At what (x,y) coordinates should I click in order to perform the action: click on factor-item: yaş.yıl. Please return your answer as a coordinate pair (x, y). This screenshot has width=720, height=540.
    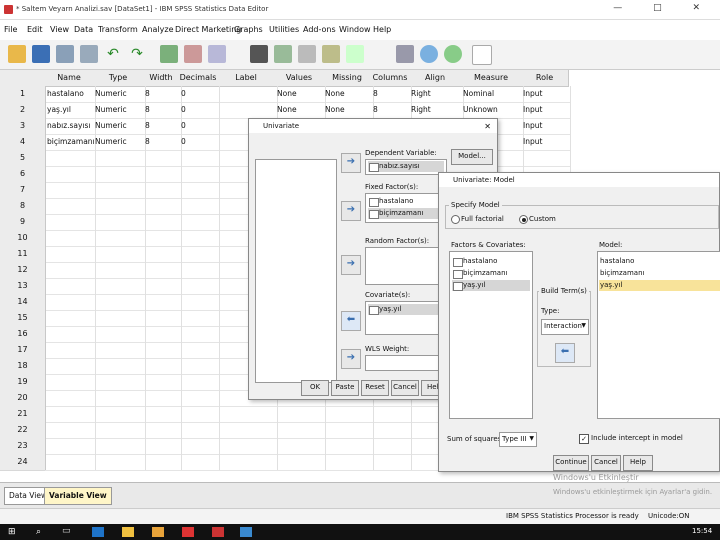
    Looking at the image, I should click on (491, 285).